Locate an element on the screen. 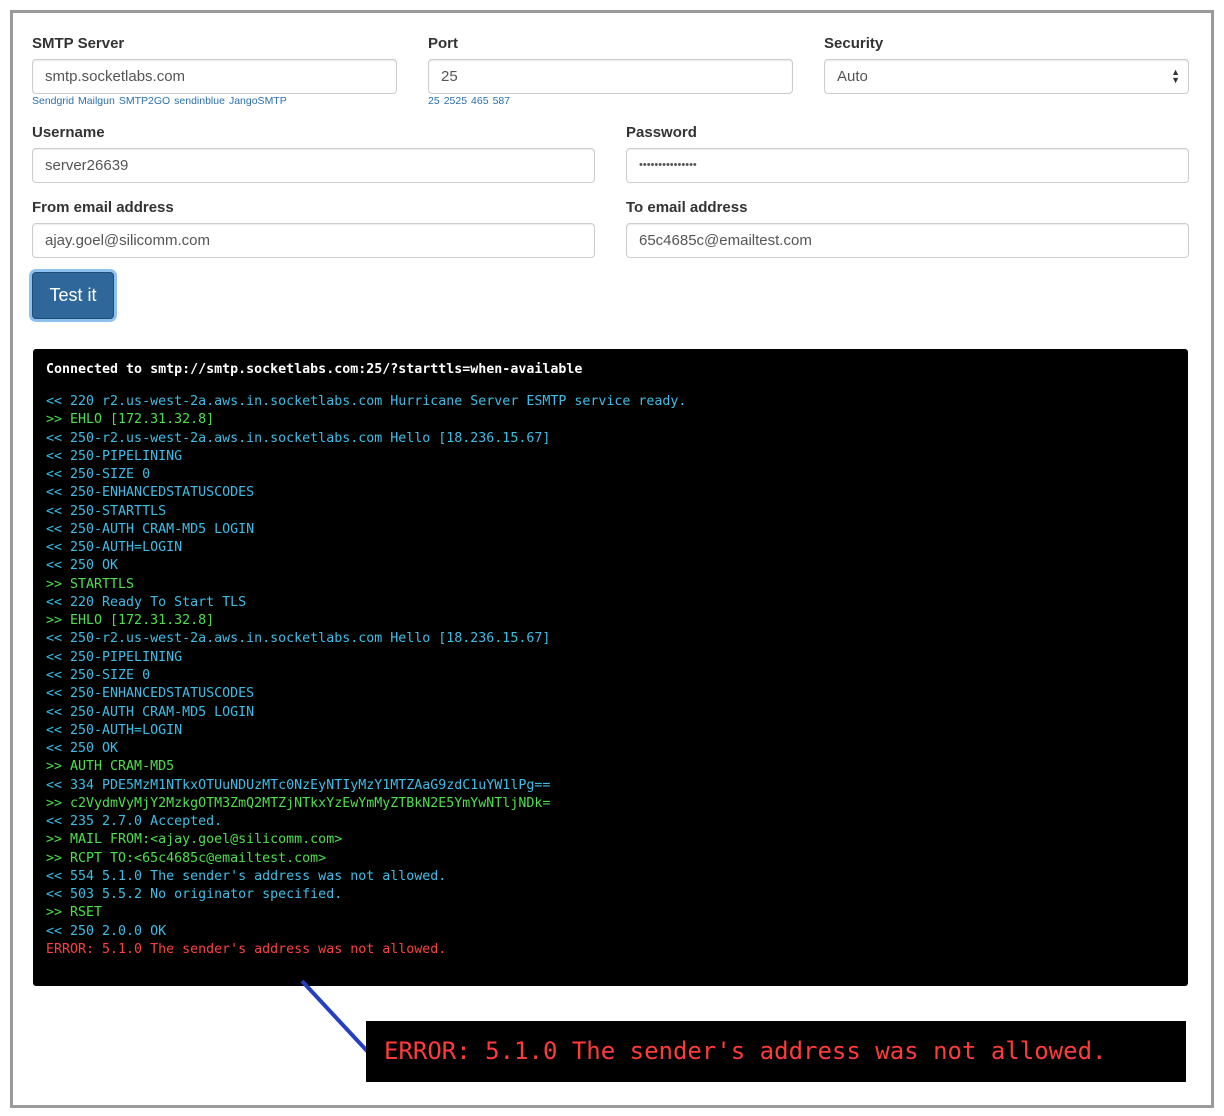  callout-pointer-line is located at coordinates (335, 1016).